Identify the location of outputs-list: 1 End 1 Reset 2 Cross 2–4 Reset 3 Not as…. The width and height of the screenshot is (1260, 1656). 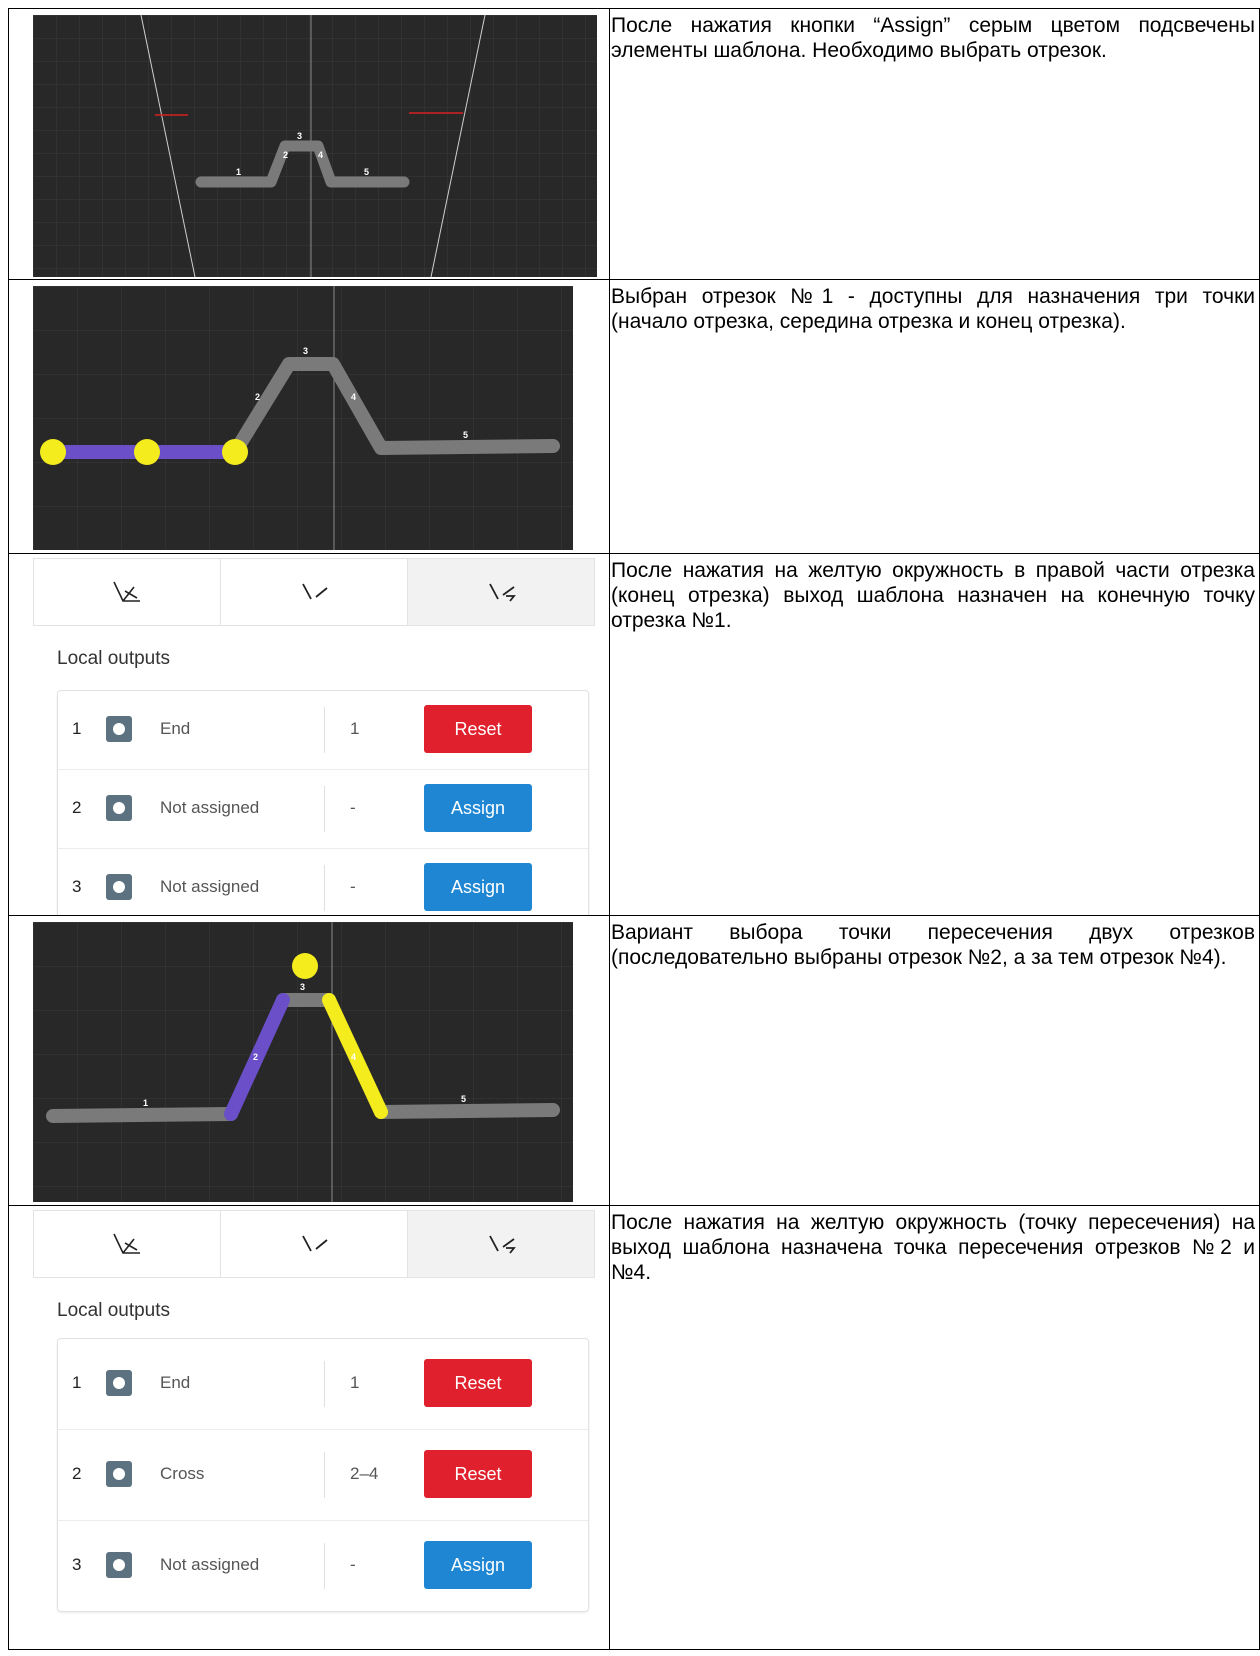
(323, 1475).